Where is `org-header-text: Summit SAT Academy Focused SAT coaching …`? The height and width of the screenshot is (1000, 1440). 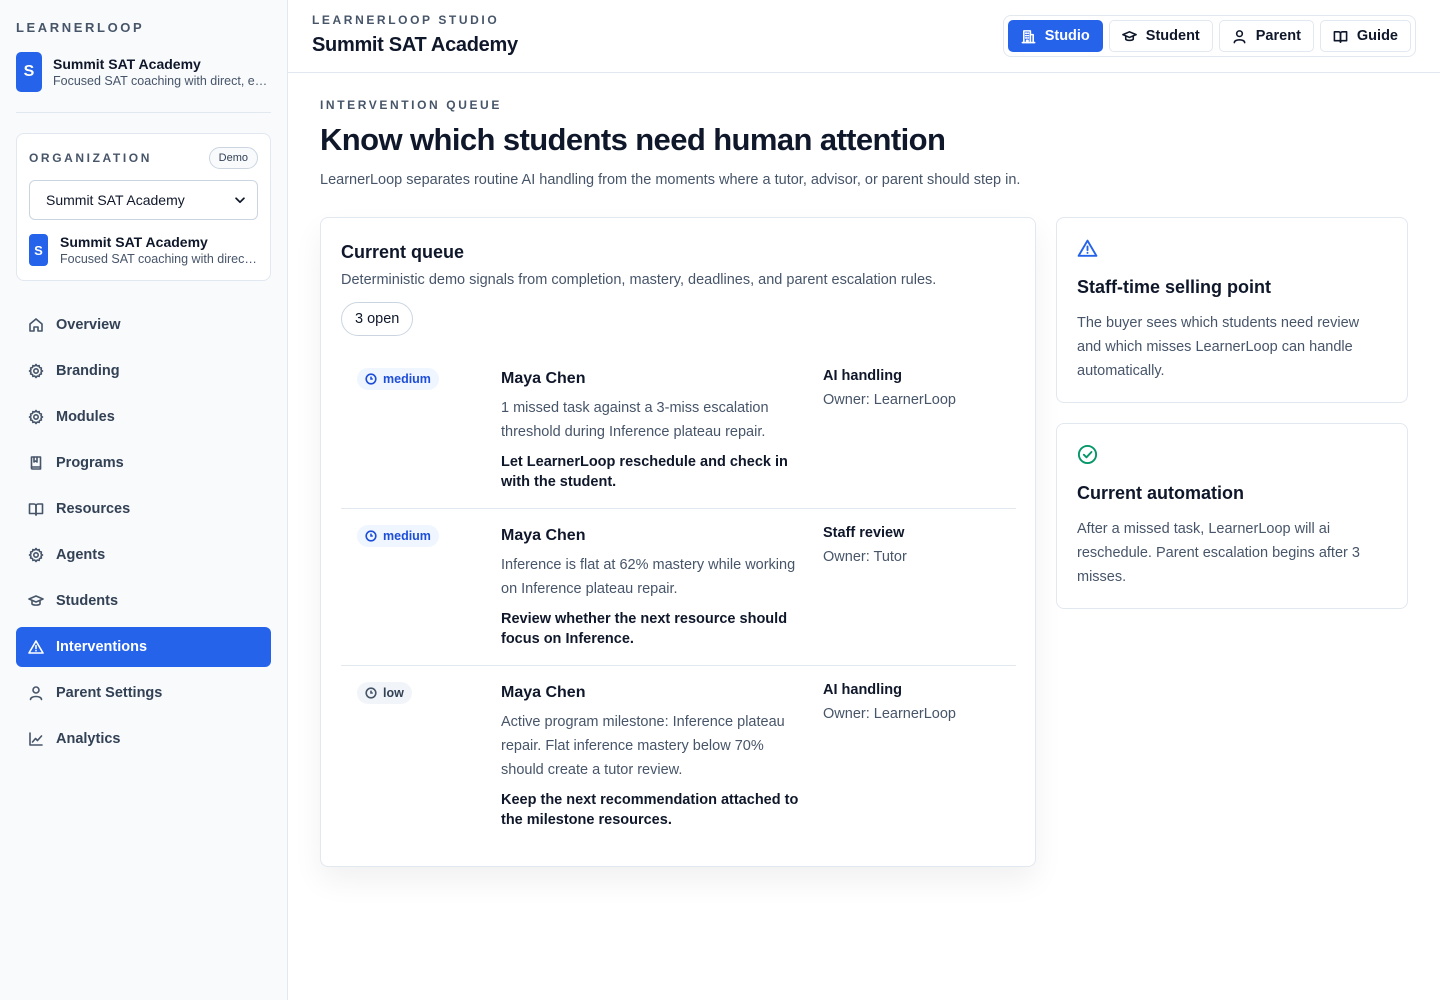
org-header-text: Summit SAT Academy Focused SAT coaching … is located at coordinates (161, 72).